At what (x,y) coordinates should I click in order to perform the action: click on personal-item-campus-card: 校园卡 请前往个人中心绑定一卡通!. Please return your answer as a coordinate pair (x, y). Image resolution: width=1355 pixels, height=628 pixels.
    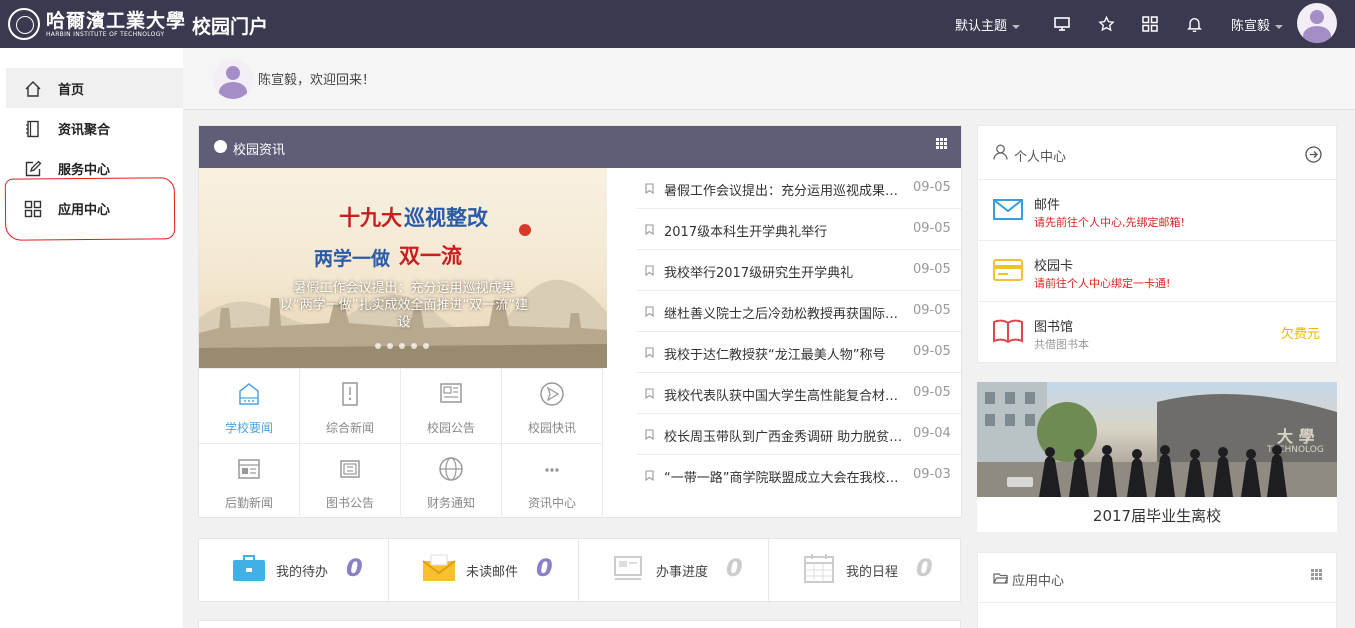
    Looking at the image, I should click on (1157, 271).